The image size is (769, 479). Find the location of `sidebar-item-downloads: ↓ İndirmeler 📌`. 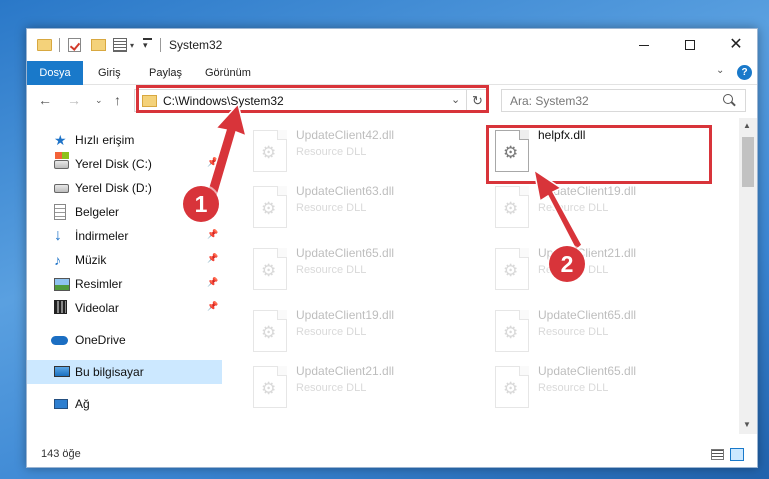

sidebar-item-downloads: ↓ İndirmeler 📌 is located at coordinates (124, 236).